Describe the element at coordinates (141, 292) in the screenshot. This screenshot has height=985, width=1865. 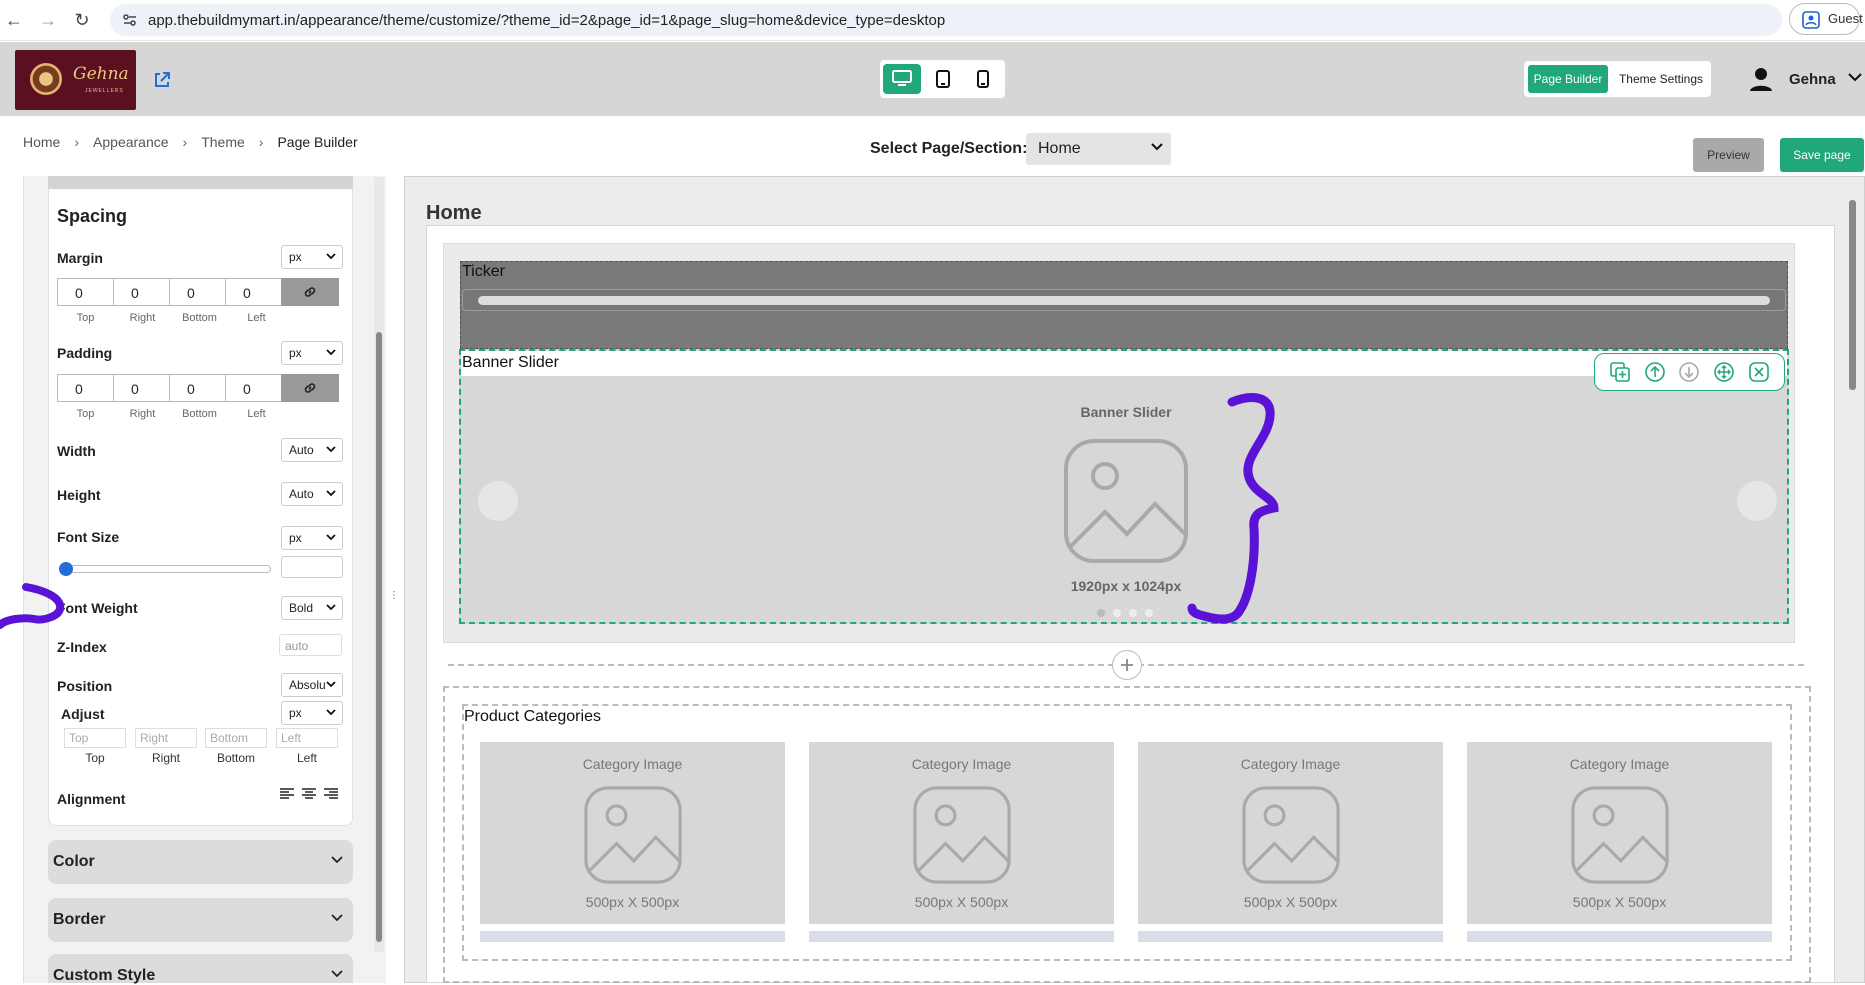
I see `margin-right-input: 0` at that location.